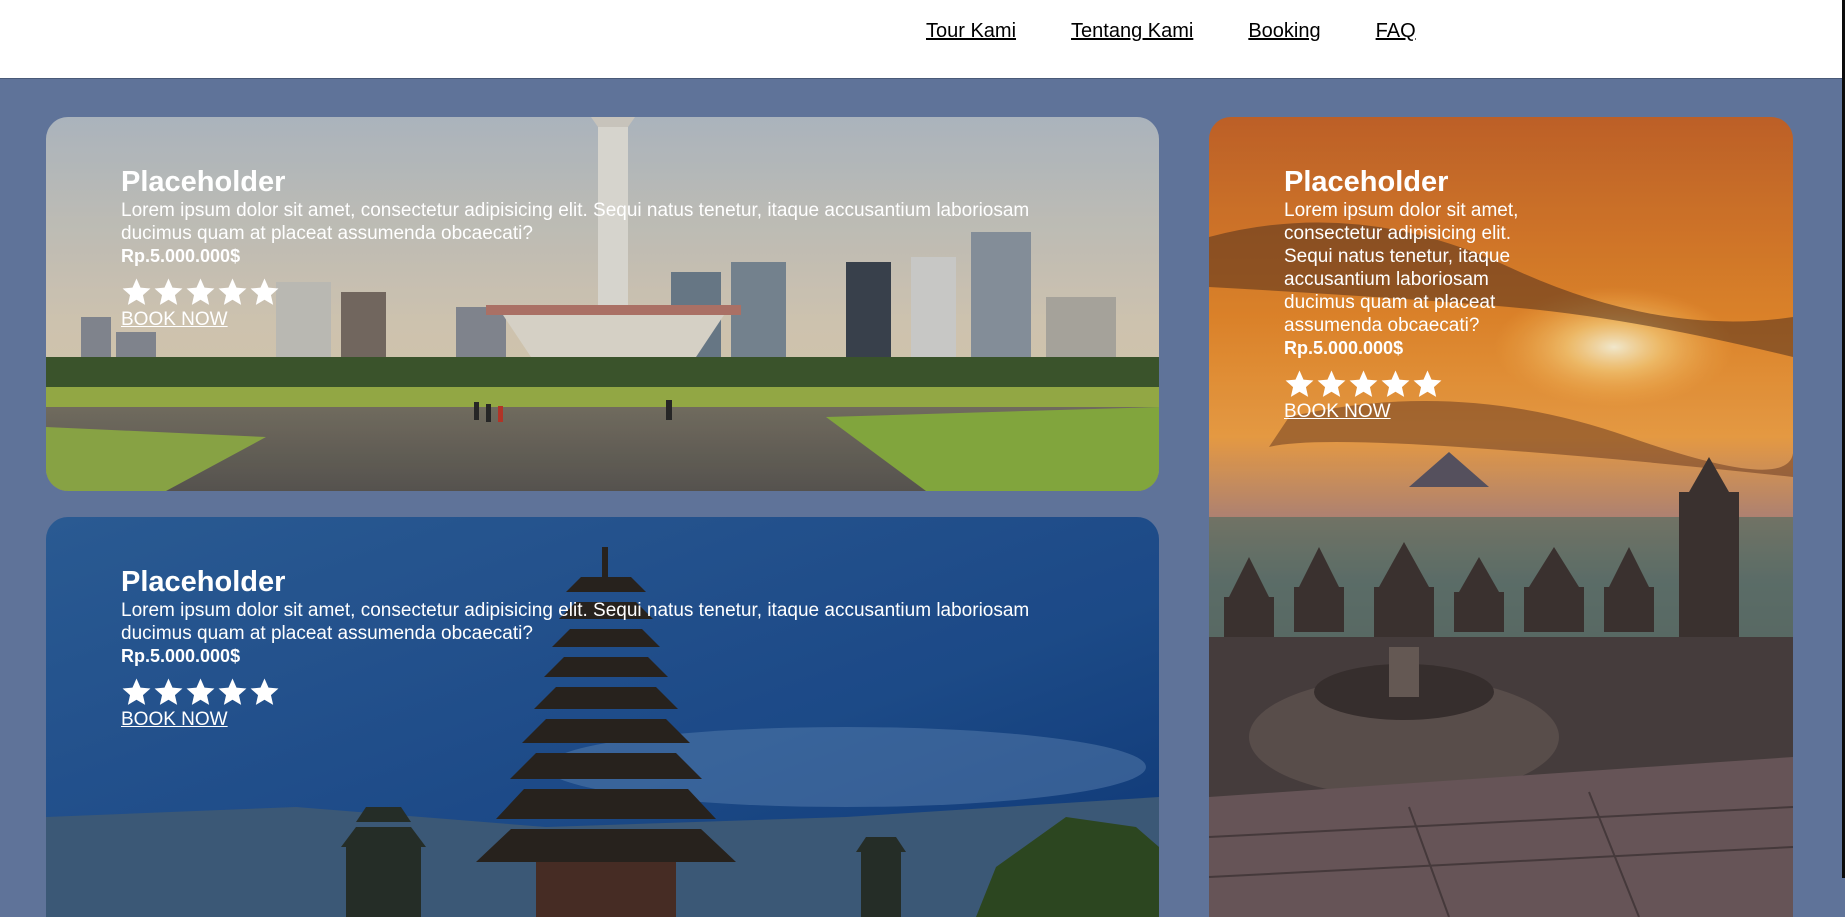  Describe the element at coordinates (1396, 31) in the screenshot. I see `nav-link-faq: FAQ` at that location.